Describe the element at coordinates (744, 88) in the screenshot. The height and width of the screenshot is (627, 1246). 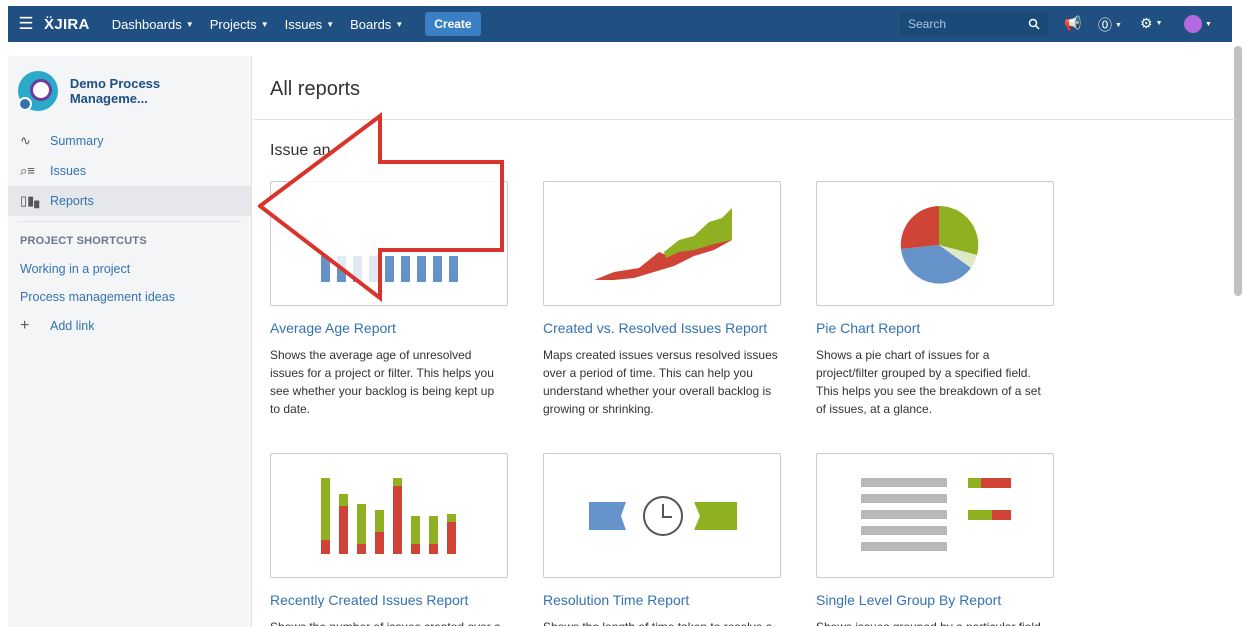
I see `page-title: All reports` at that location.